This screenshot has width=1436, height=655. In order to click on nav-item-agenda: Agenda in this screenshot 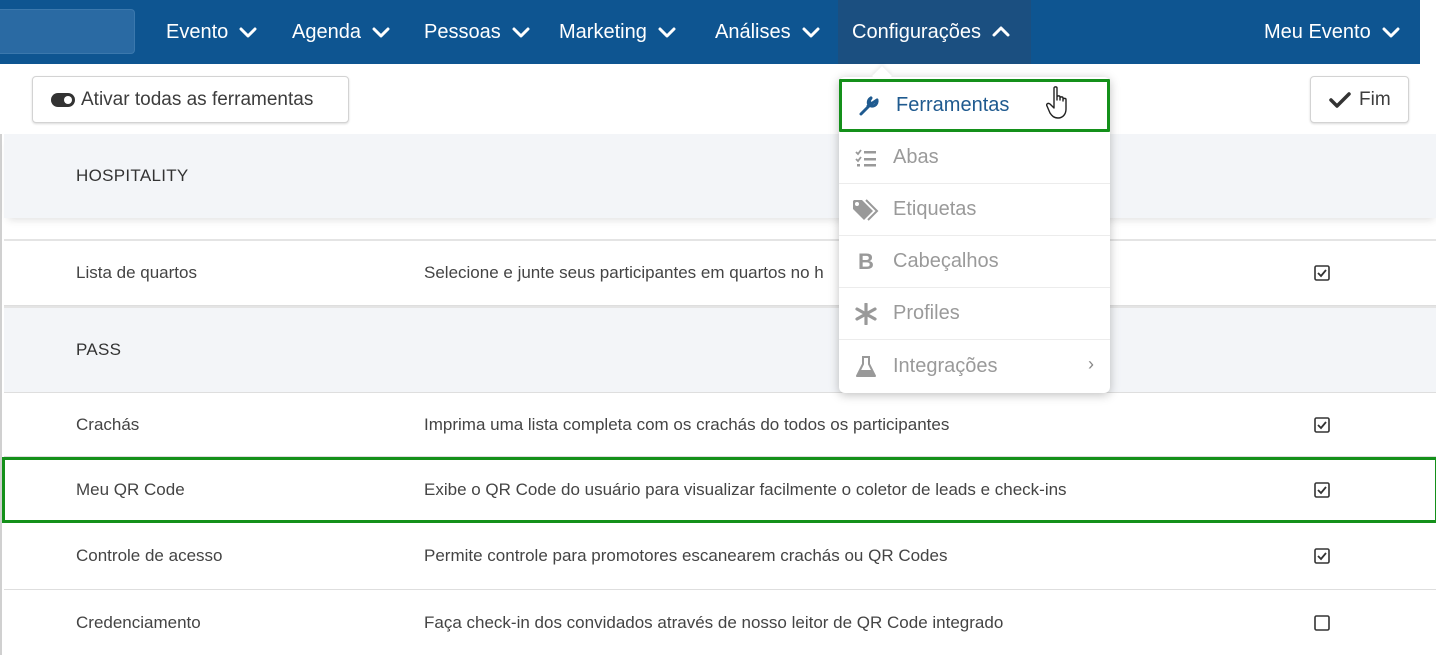, I will do `click(341, 32)`.